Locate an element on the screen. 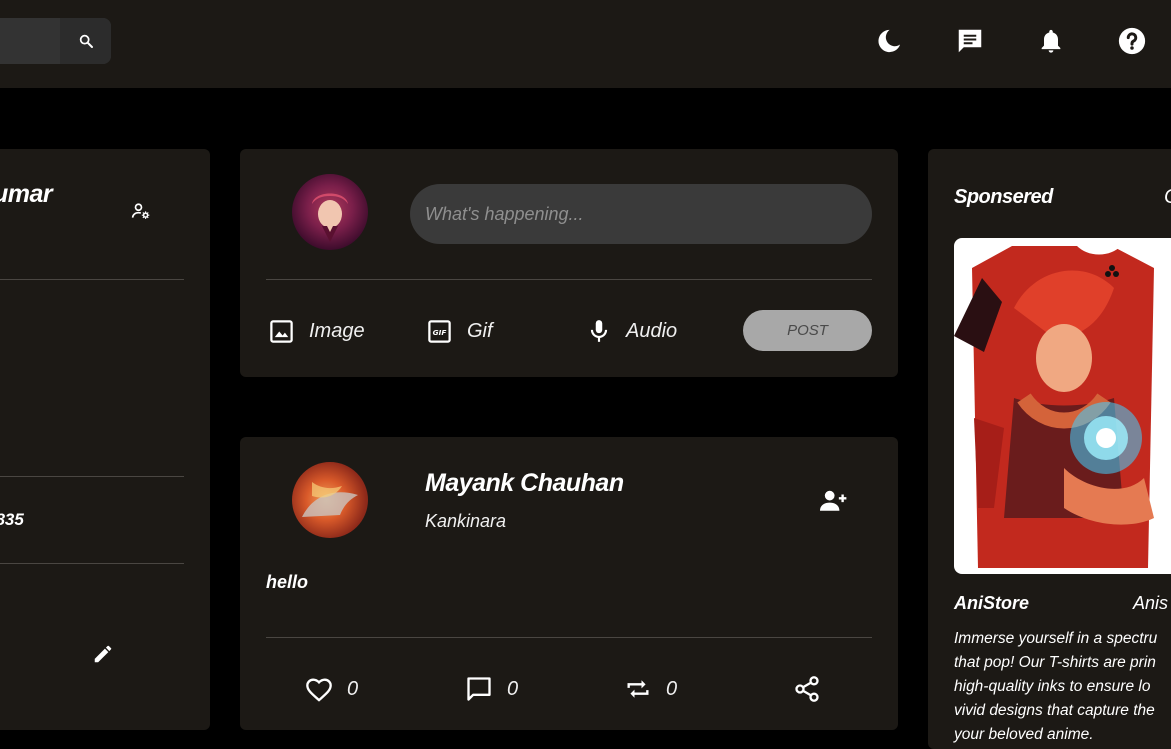 Image resolution: width=1171 pixels, height=749 pixels. ad-description-line: vivid designs that capture the is located at coordinates (1054, 710).